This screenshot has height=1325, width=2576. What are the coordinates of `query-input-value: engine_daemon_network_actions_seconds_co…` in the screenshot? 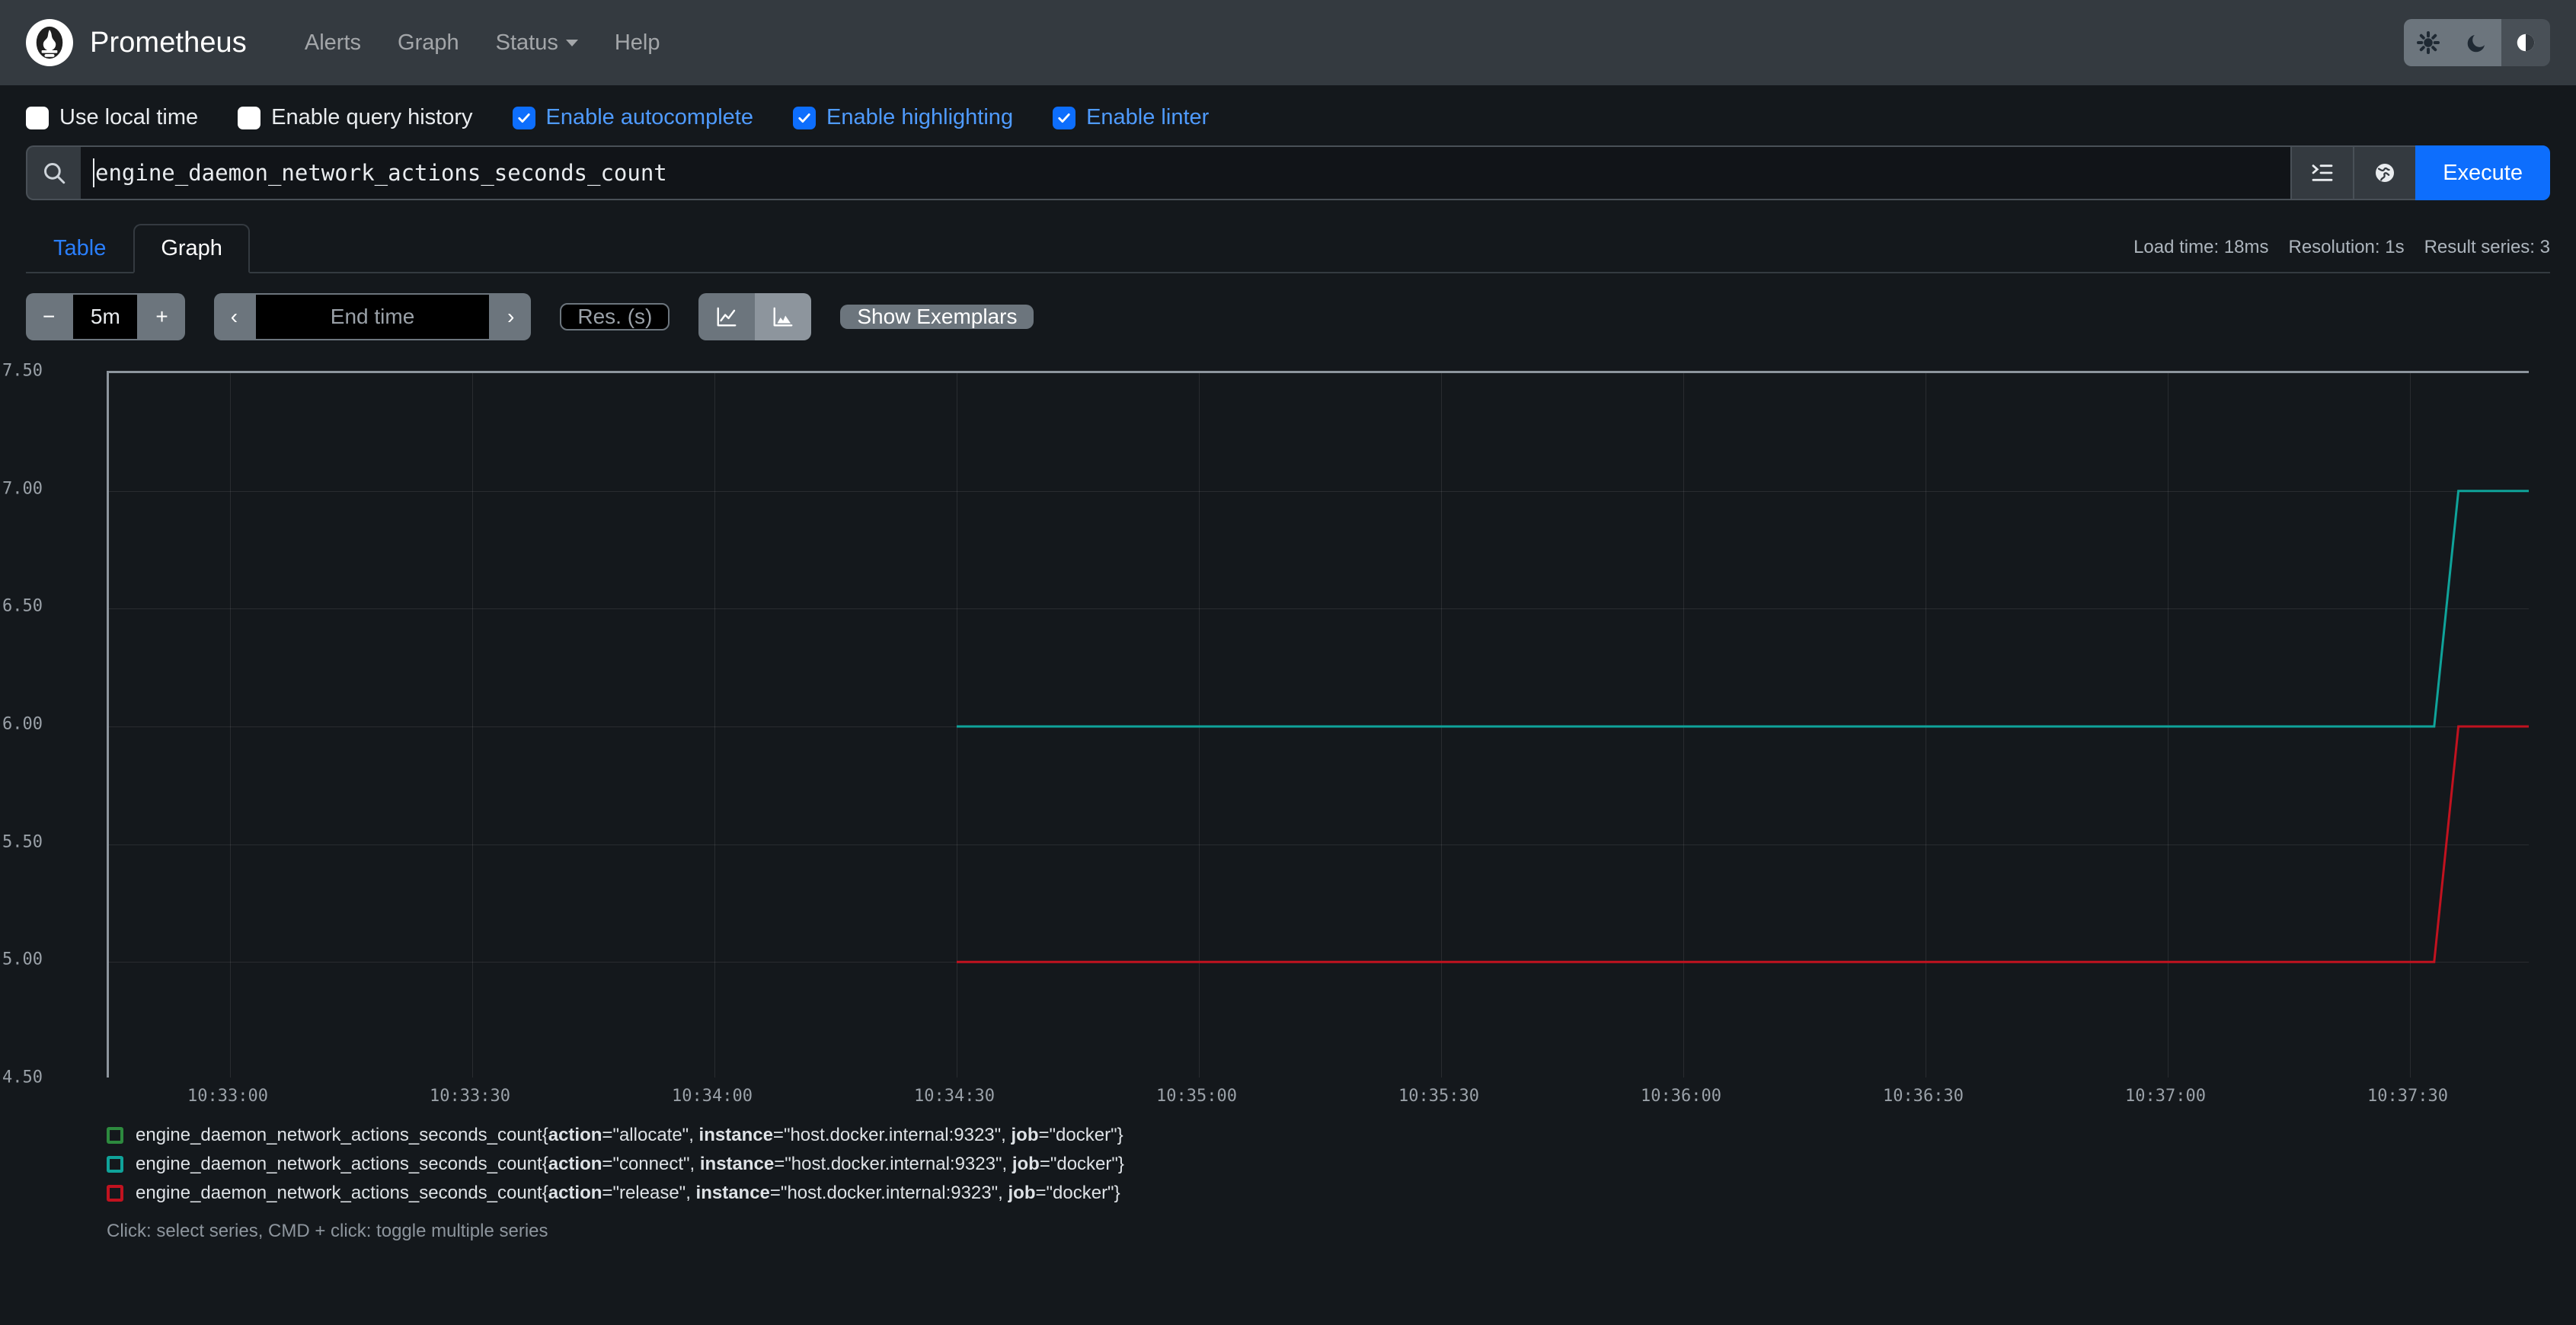 It's located at (381, 173).